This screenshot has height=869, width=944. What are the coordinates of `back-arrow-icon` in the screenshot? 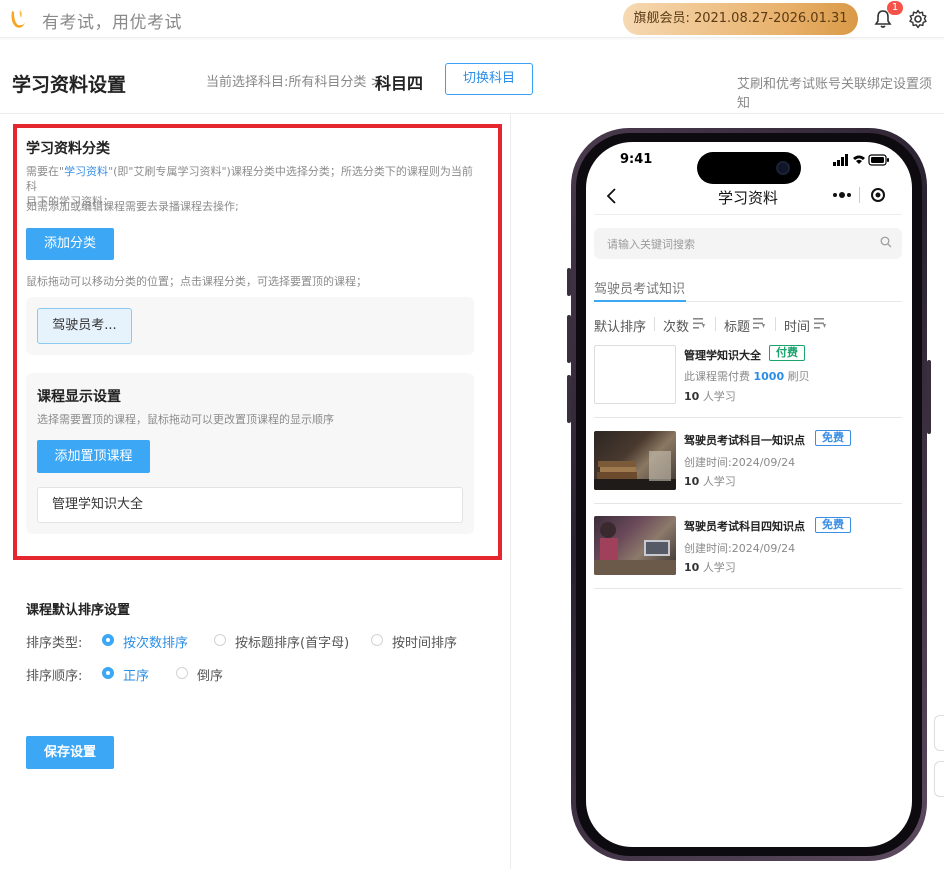 It's located at (612, 196).